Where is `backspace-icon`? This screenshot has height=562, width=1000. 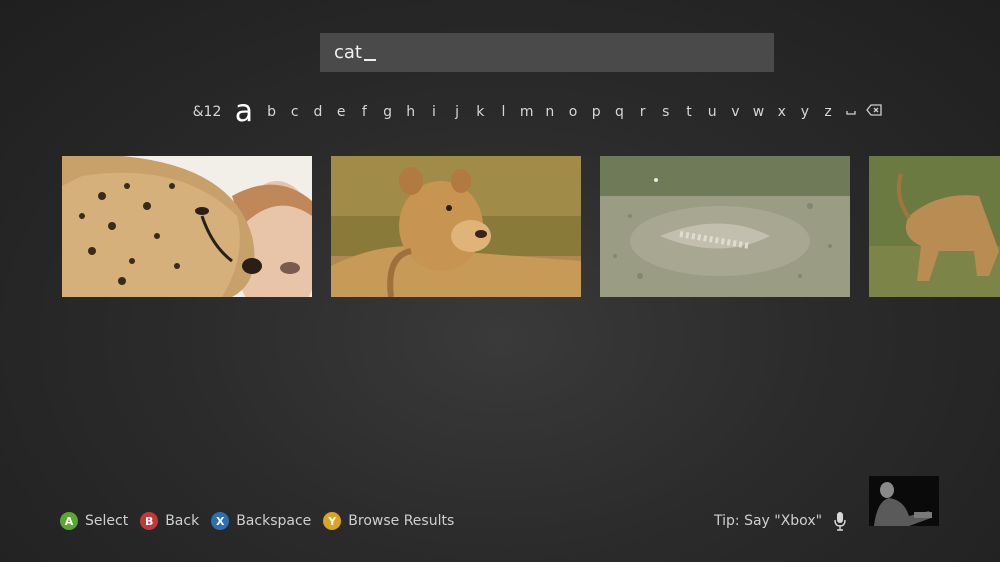
backspace-icon is located at coordinates (874, 110).